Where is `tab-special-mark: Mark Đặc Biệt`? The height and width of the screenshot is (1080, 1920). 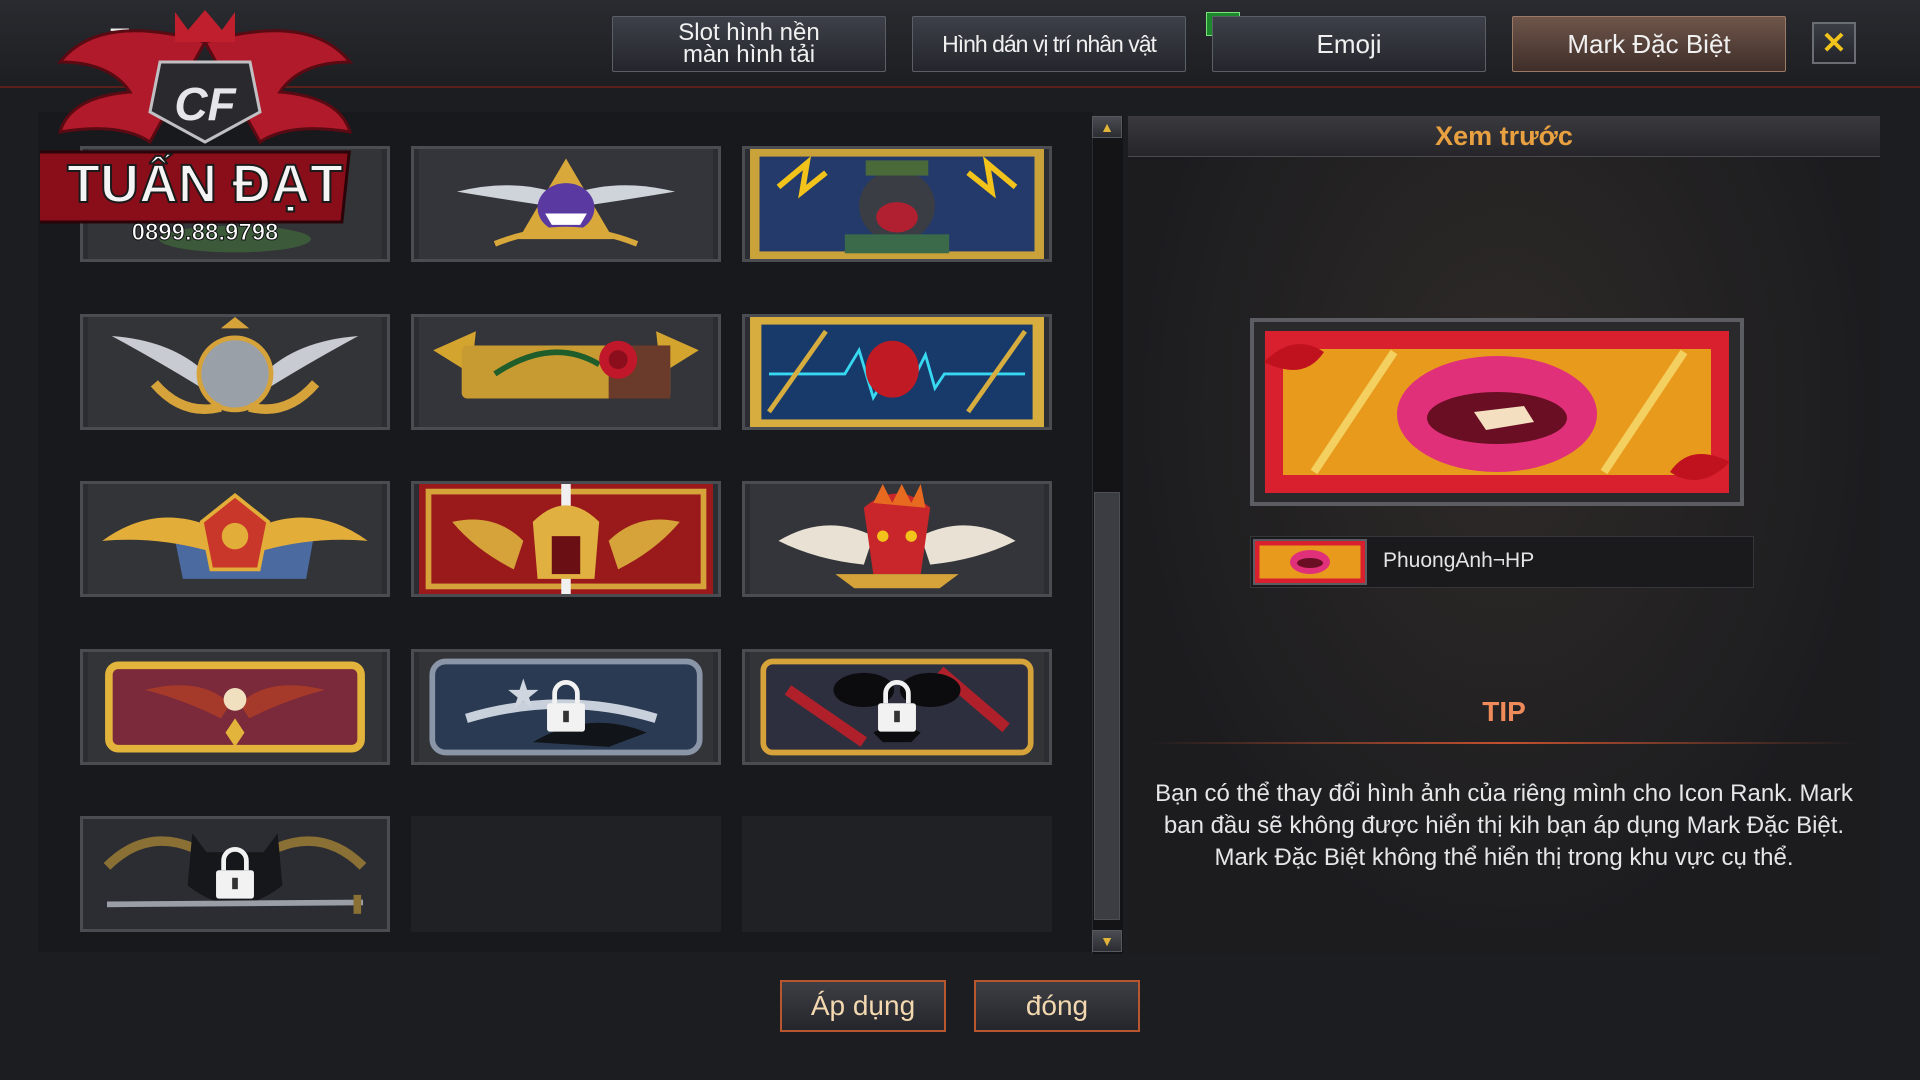
tab-special-mark: Mark Đặc Biệt is located at coordinates (1649, 44).